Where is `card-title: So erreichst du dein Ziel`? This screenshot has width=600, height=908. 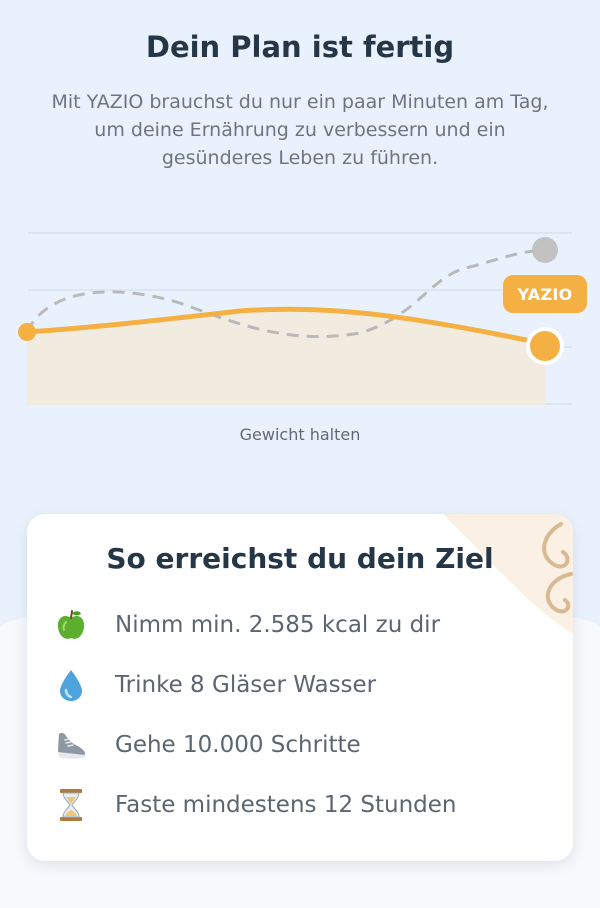
card-title: So erreichst du dein Ziel is located at coordinates (300, 558).